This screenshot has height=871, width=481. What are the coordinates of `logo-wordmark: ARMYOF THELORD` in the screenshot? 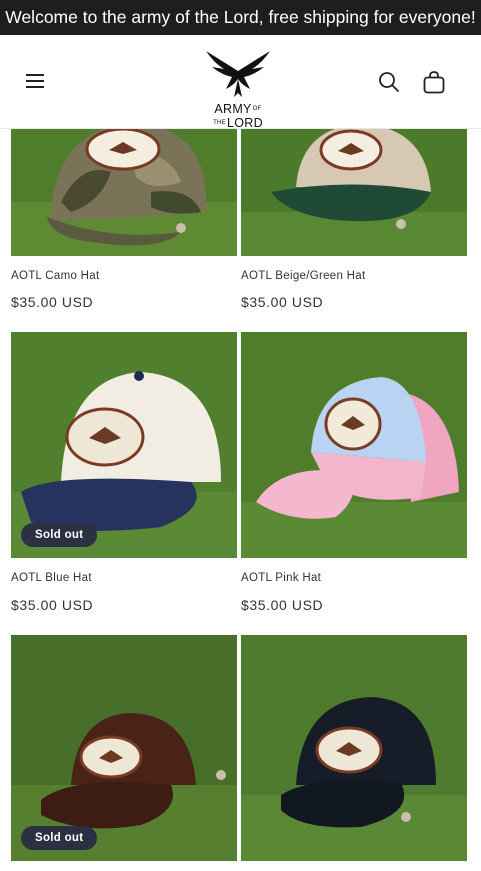 It's located at (238, 116).